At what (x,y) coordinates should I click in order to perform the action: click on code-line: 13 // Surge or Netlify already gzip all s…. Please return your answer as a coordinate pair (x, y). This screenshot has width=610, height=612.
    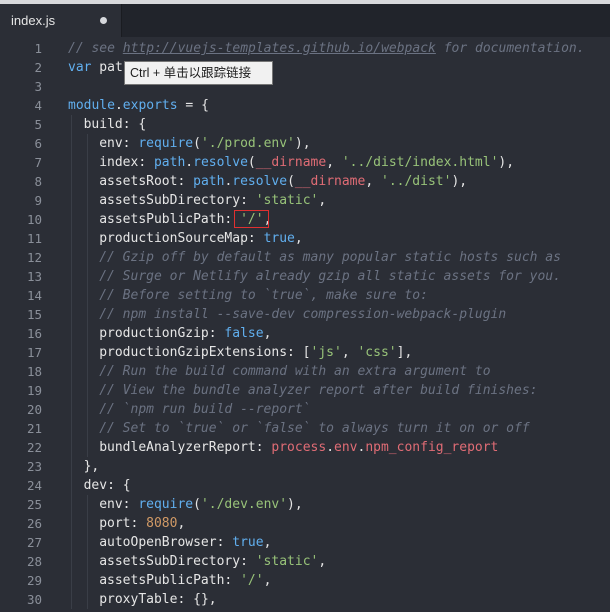
    Looking at the image, I should click on (305, 276).